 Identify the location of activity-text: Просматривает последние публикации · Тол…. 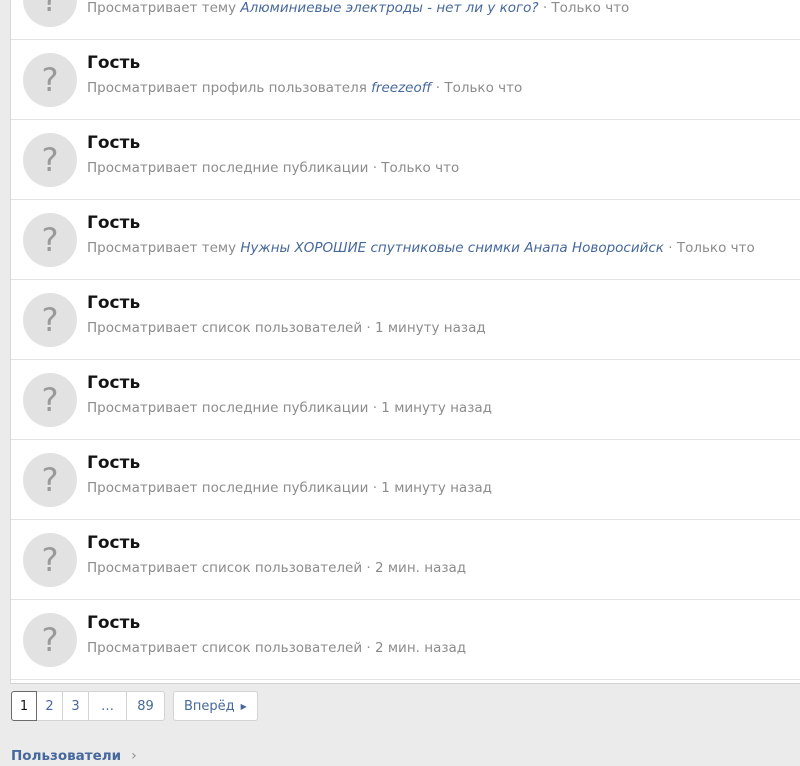
(273, 168).